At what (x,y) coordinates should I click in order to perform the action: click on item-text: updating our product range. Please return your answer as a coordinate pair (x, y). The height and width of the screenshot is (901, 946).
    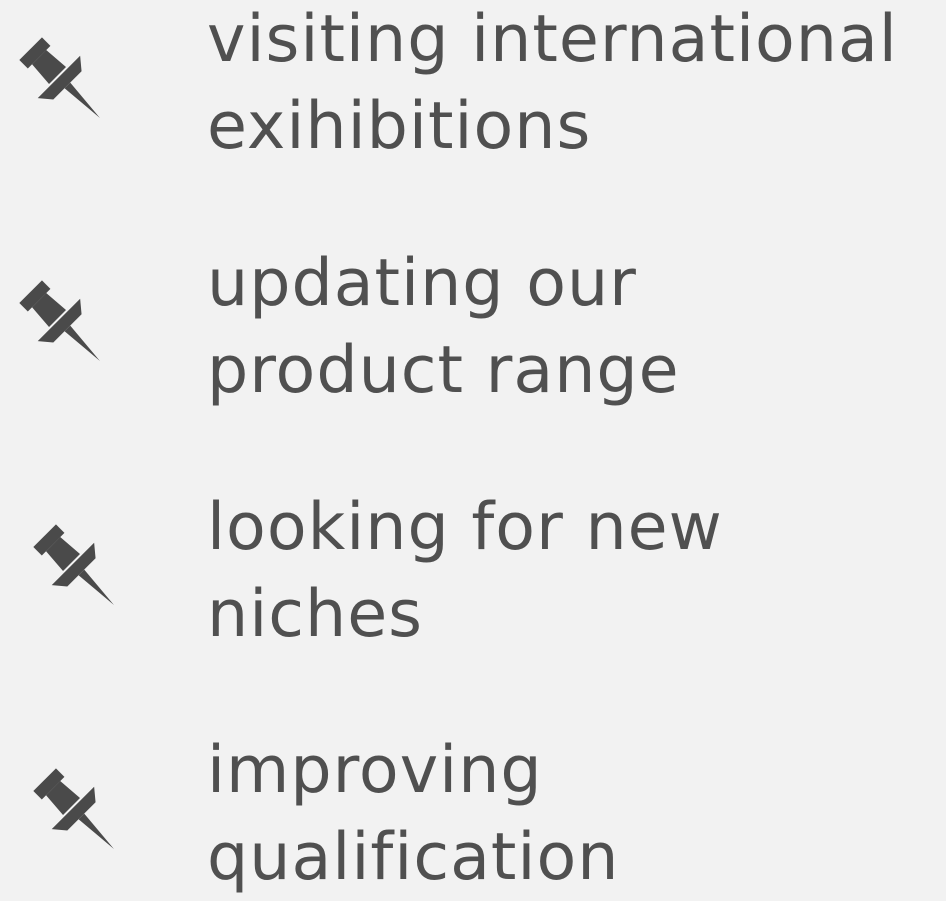
    Looking at the image, I should click on (443, 327).